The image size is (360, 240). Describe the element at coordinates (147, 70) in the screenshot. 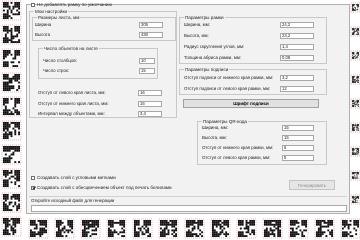

I see `rows-input` at that location.